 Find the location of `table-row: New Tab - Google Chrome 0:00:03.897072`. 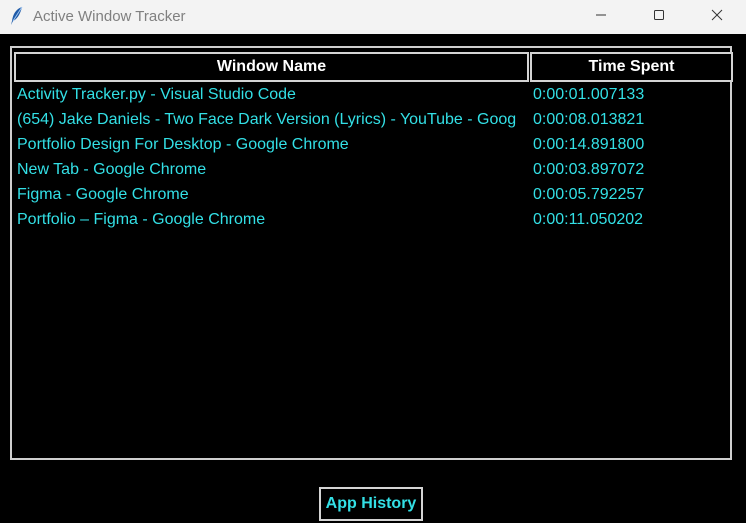

table-row: New Tab - Google Chrome 0:00:03.897072 is located at coordinates (371, 169).